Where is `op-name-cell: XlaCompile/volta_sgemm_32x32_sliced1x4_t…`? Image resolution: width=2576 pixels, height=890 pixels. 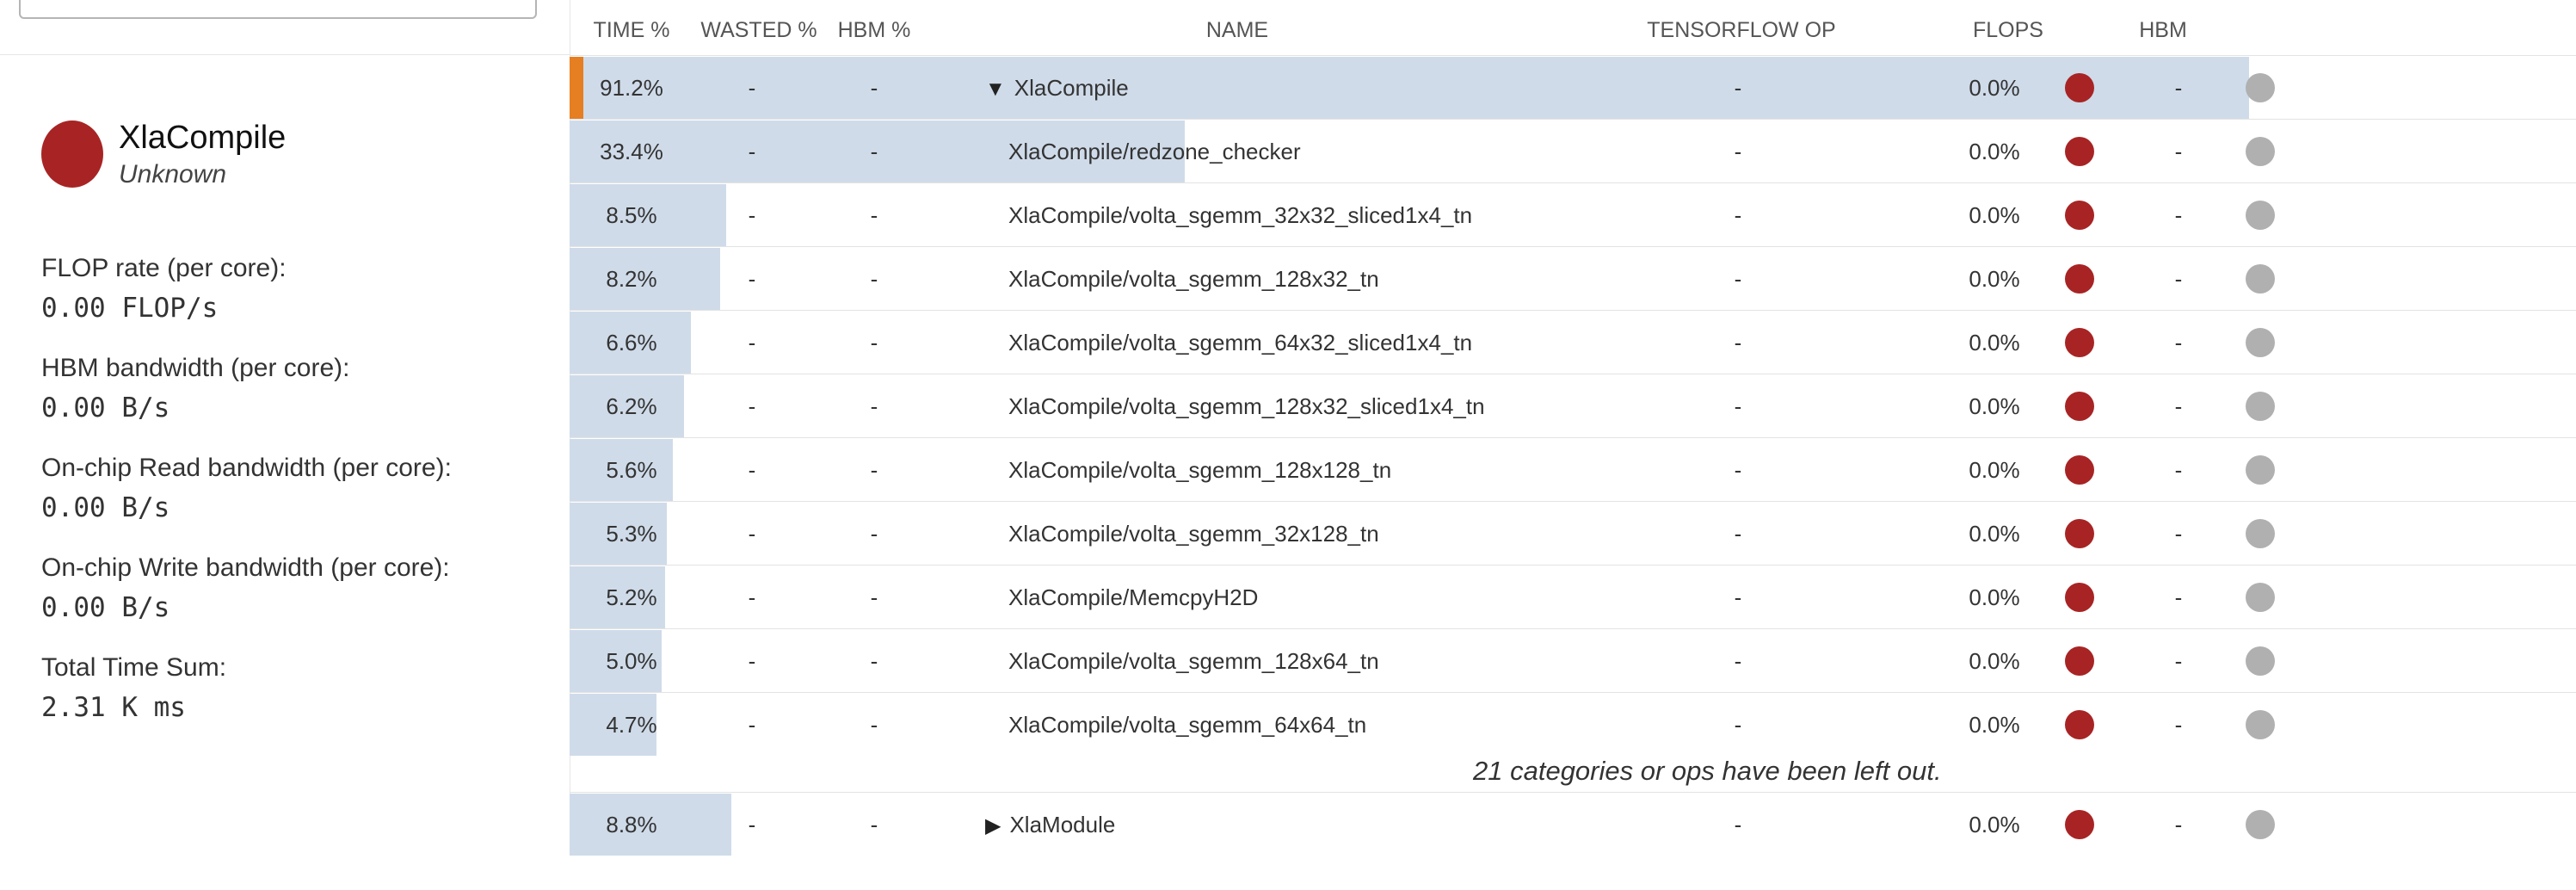 op-name-cell: XlaCompile/volta_sgemm_32x32_sliced1x4_t… is located at coordinates (1240, 215).